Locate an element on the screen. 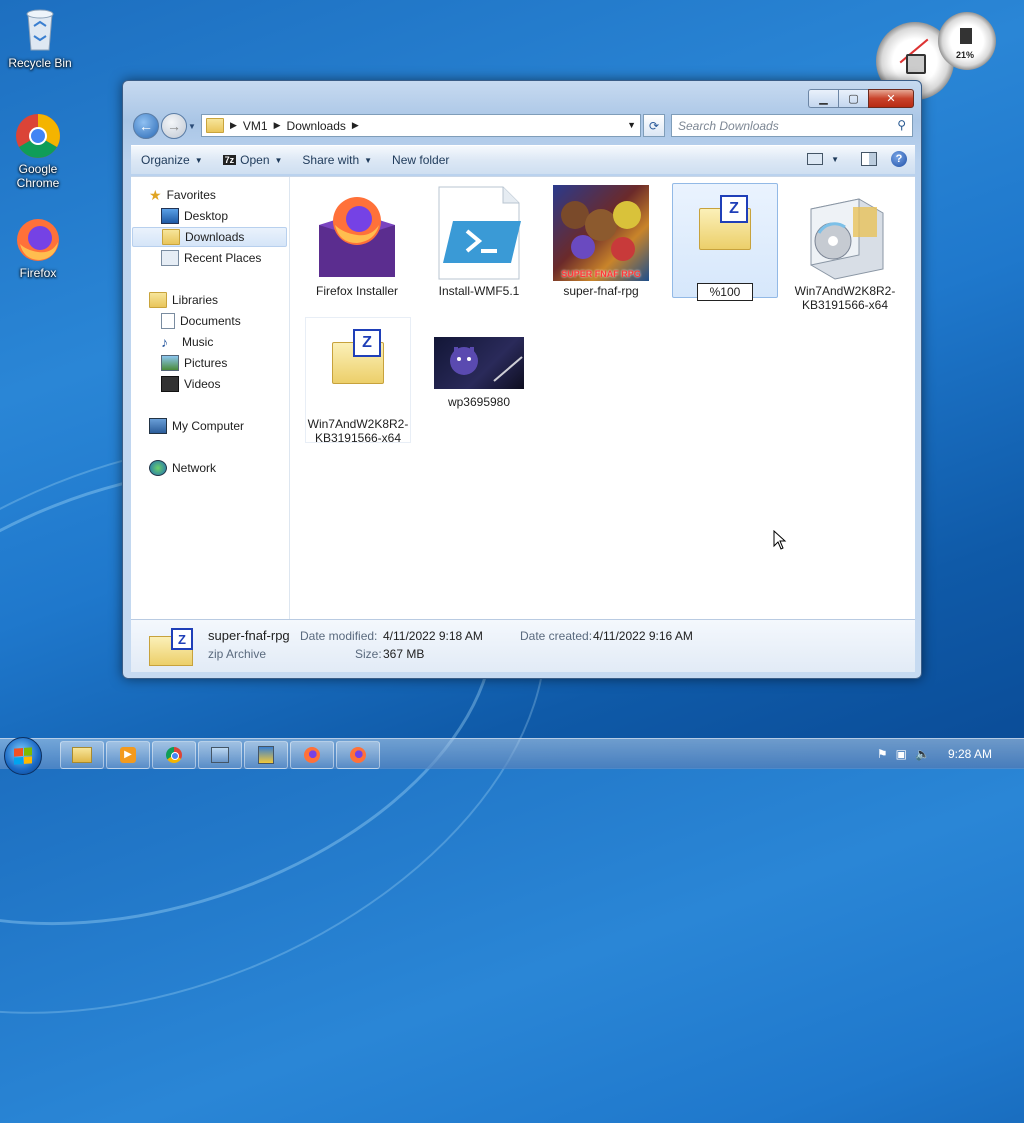 Image resolution: width=1024 pixels, height=1123 pixels. size-value: 367 MB is located at coordinates (404, 654).